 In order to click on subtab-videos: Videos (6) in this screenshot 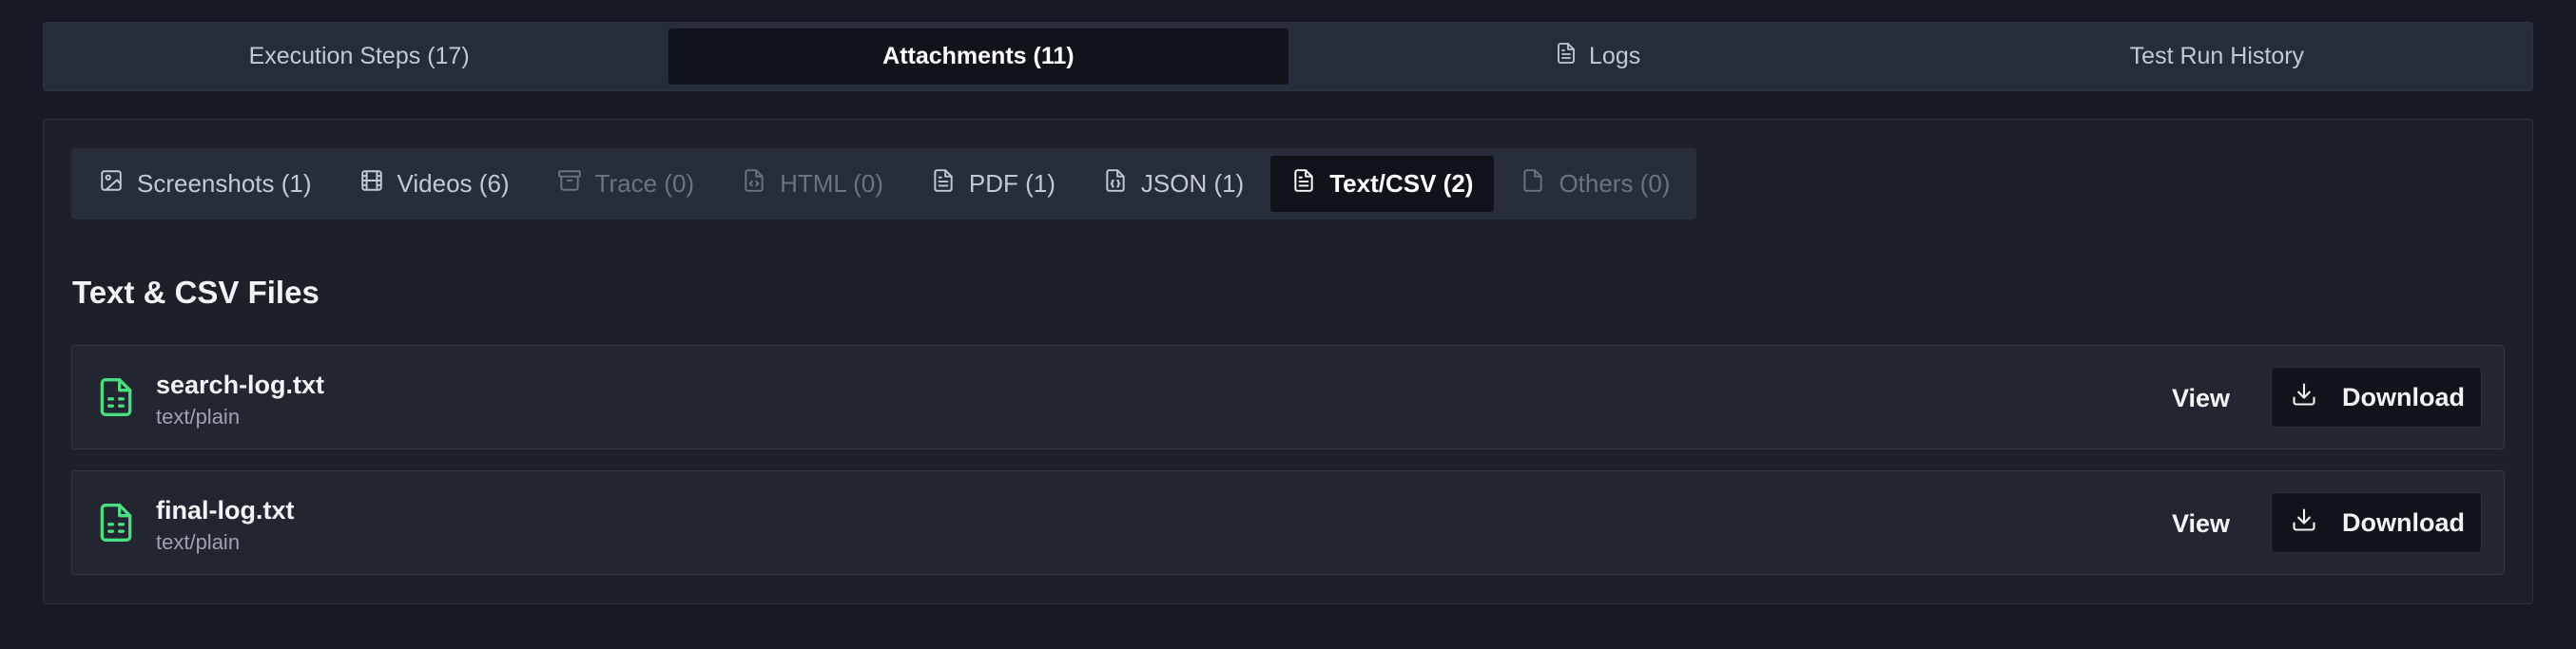, I will do `click(435, 184)`.